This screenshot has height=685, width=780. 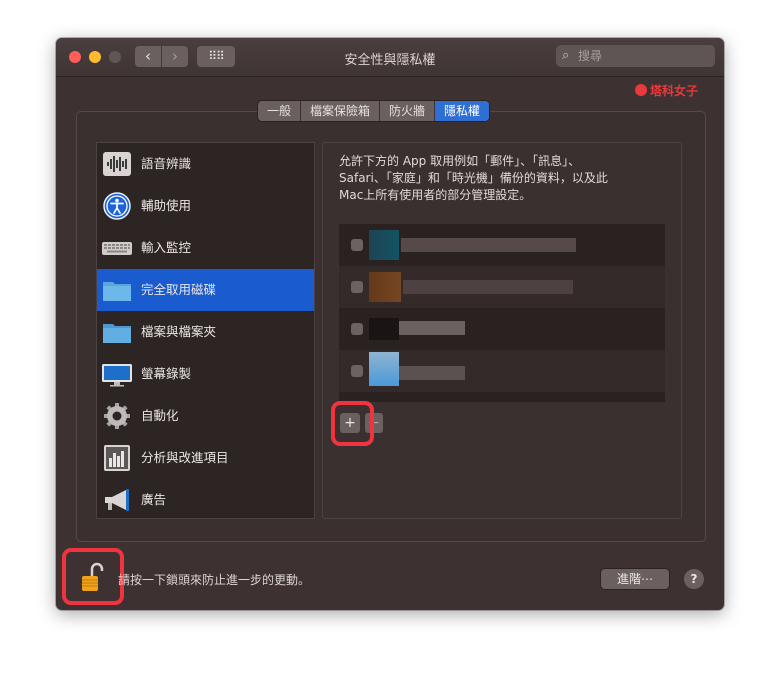 What do you see at coordinates (185, 457) in the screenshot?
I see `sidebar-item-label: 分析與改進項目` at bounding box center [185, 457].